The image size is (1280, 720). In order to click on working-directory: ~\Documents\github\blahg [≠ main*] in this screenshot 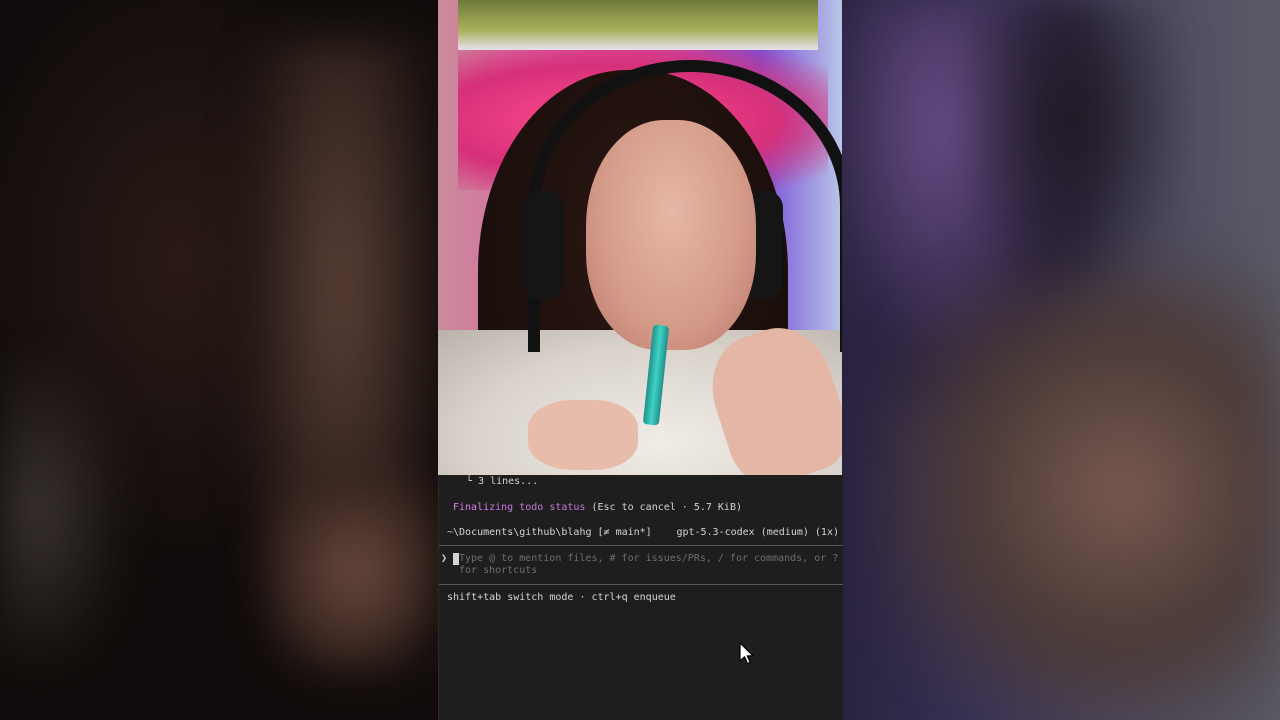, I will do `click(549, 532)`.